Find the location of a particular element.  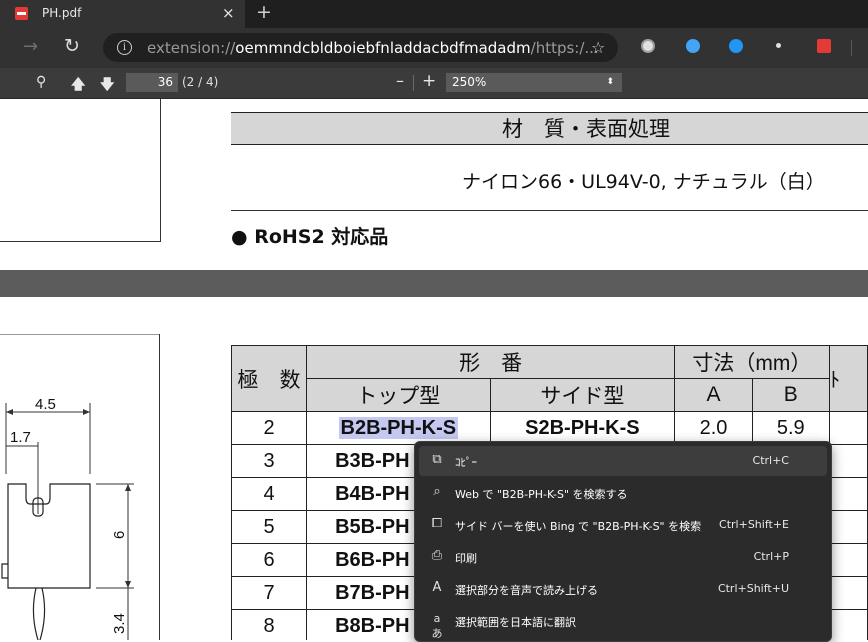

header-dims: 寸法（mm） is located at coordinates (752, 362).